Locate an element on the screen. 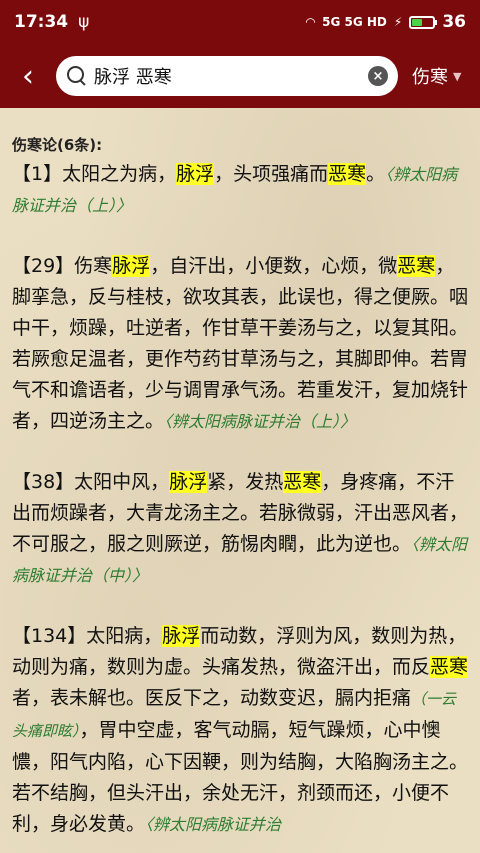  battery-icon is located at coordinates (423, 22).